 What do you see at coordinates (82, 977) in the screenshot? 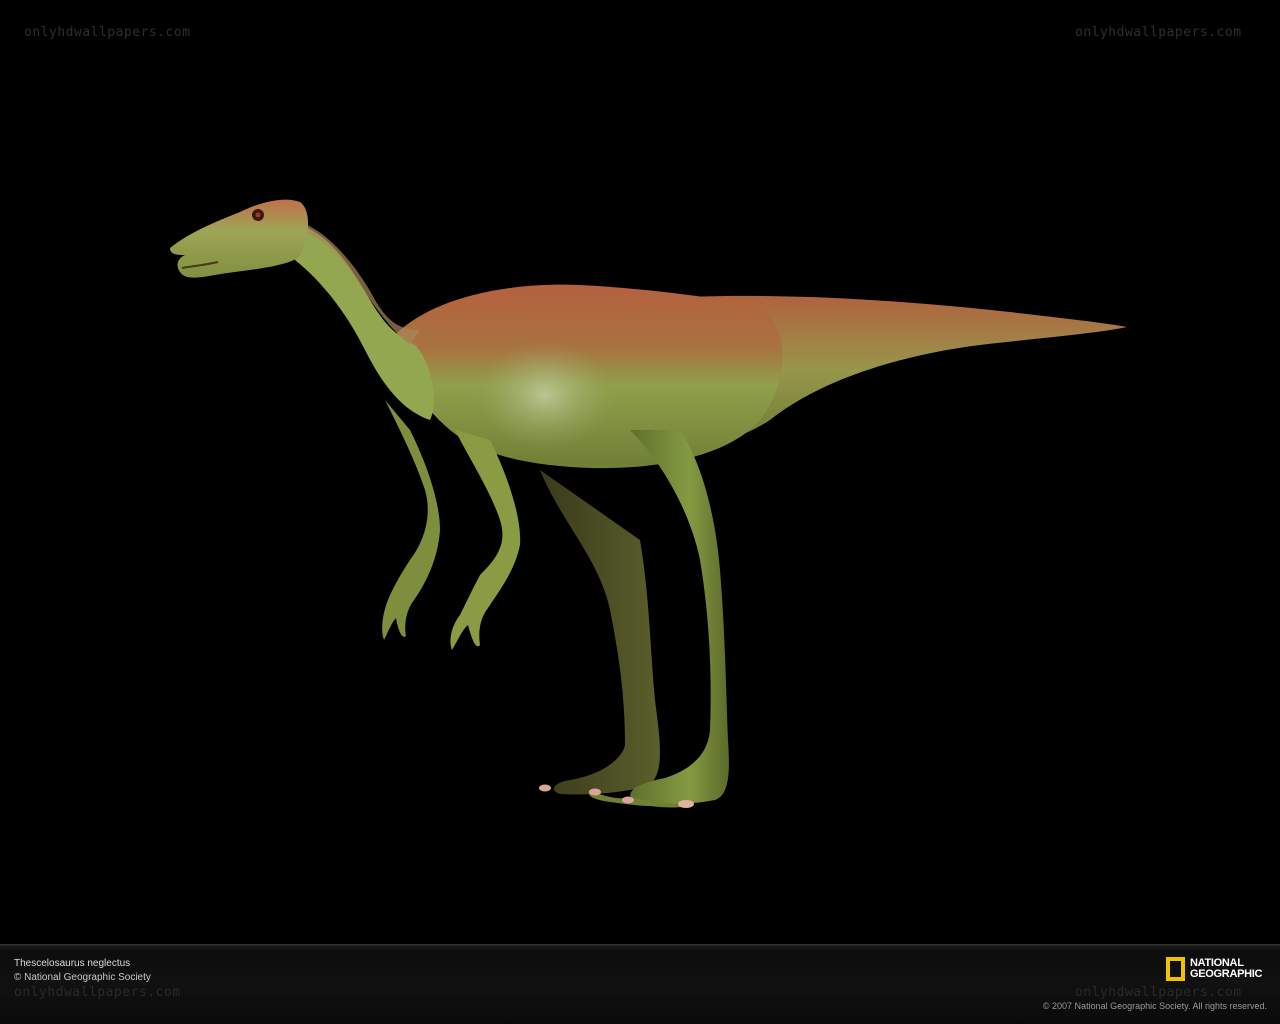
I see `credit-caption: © National Geographic Society` at bounding box center [82, 977].